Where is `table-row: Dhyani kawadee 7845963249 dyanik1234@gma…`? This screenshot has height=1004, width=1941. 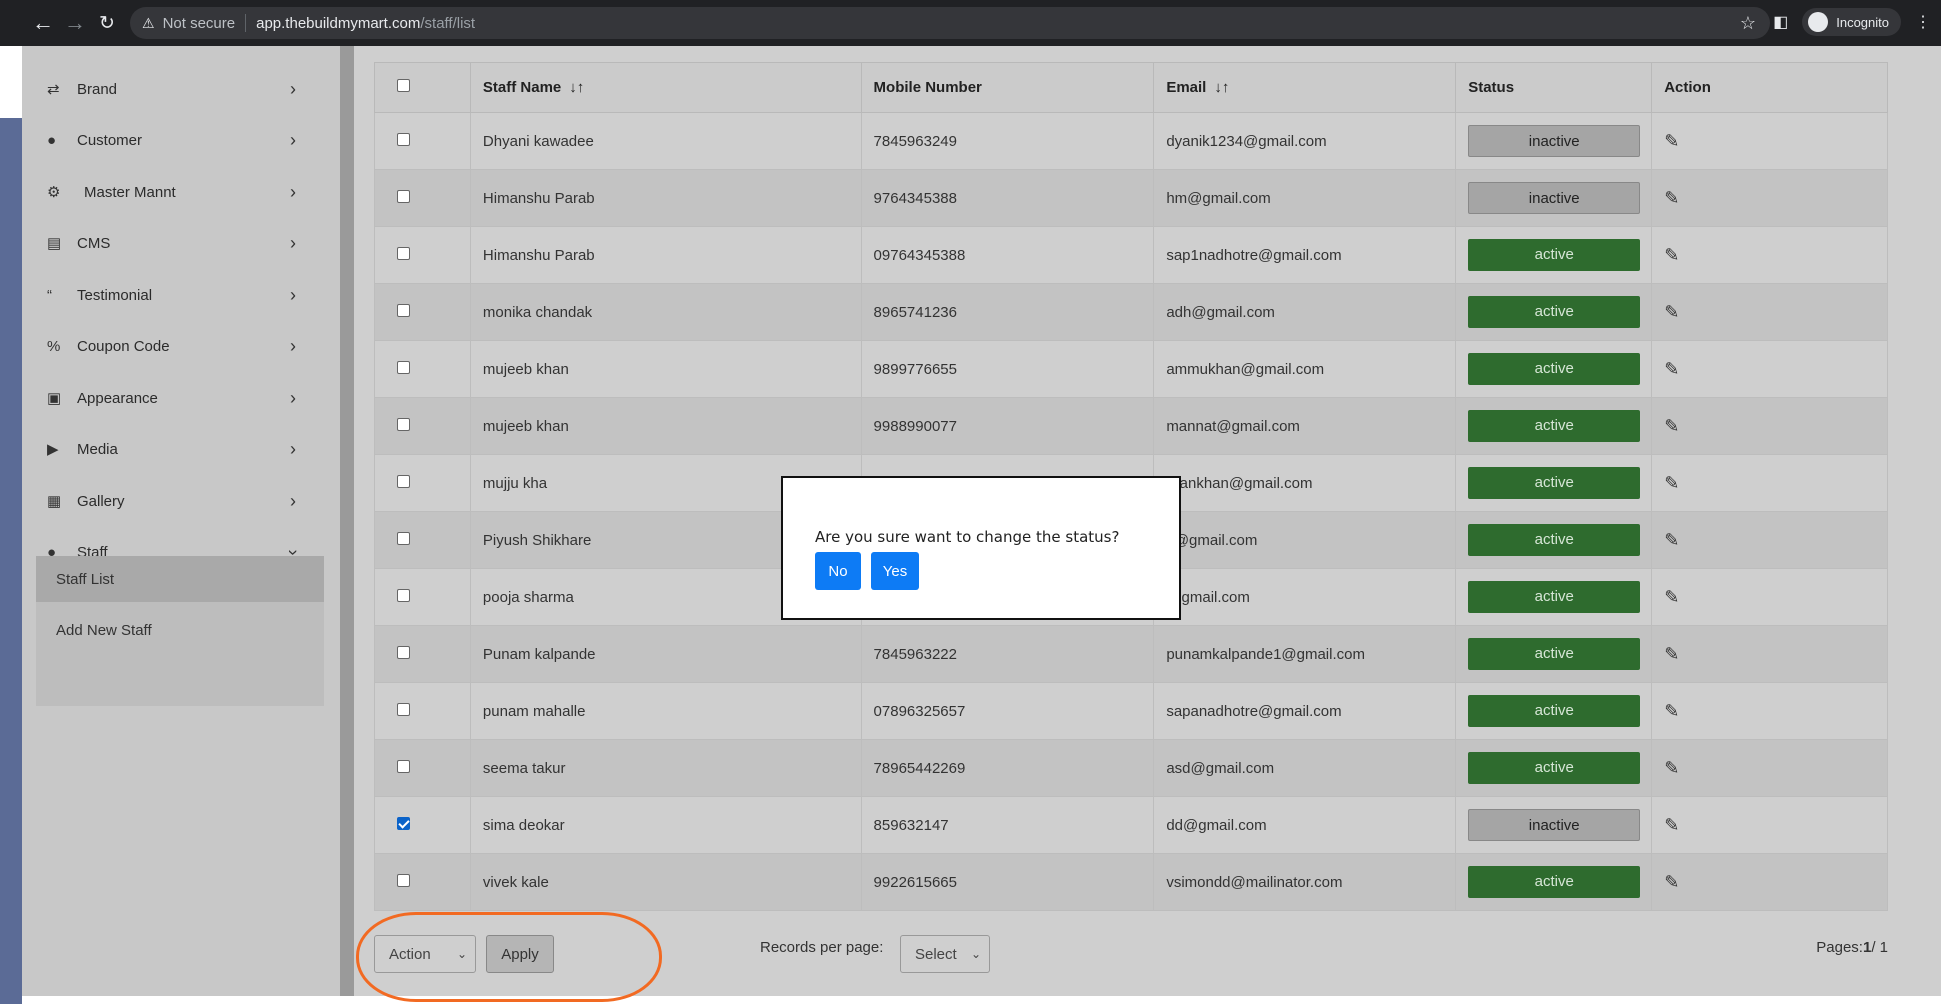
table-row: Dhyani kawadee 7845963249 dyanik1234@gma… is located at coordinates (1131, 141).